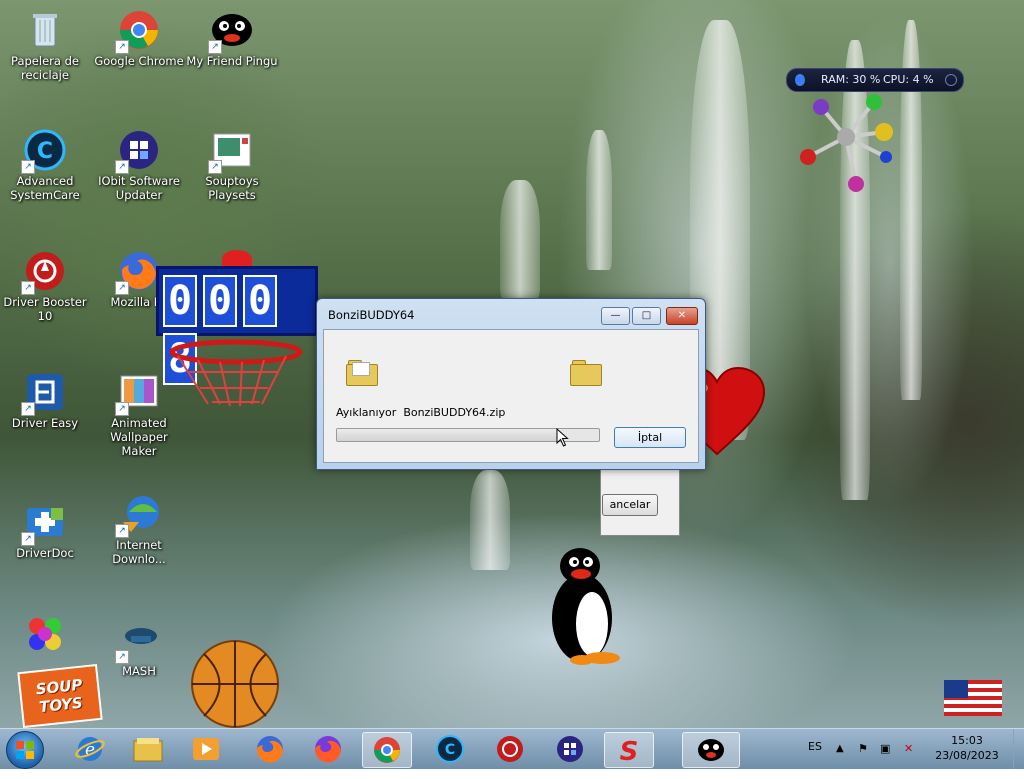  I want to click on basketball-hoop, so click(236, 374).